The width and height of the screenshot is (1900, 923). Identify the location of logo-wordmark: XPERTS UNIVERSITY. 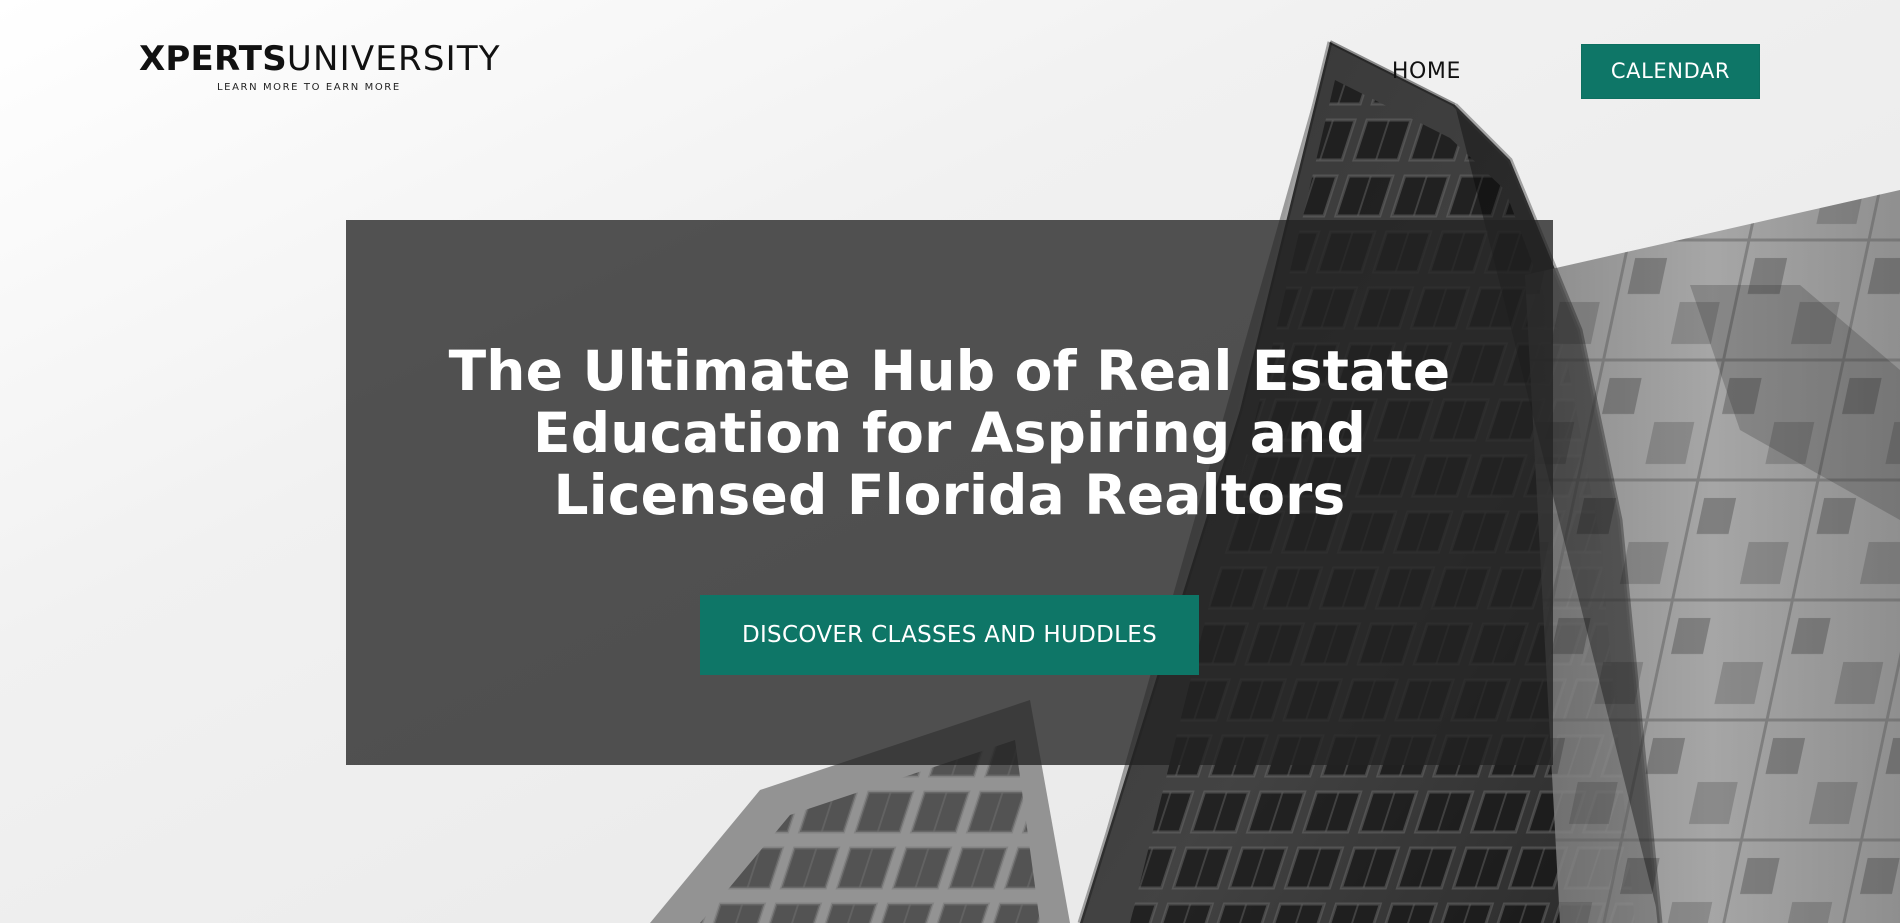
(320, 59).